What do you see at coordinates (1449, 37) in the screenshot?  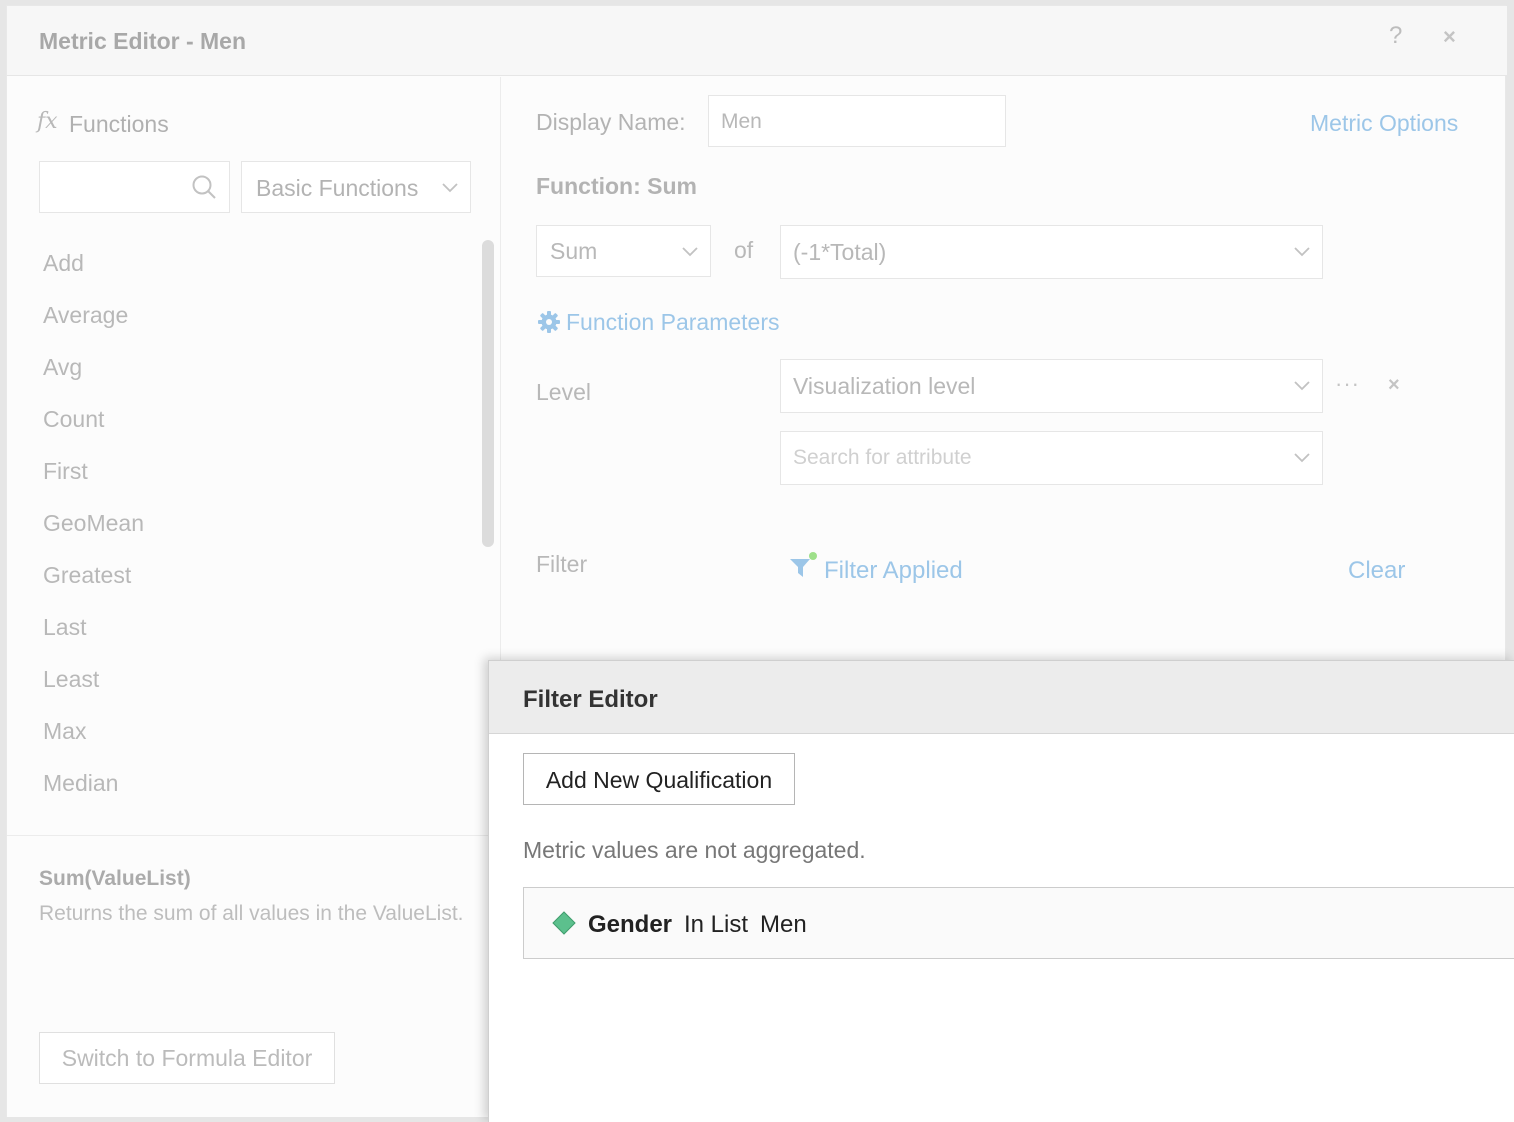 I see `close-icon: ×` at bounding box center [1449, 37].